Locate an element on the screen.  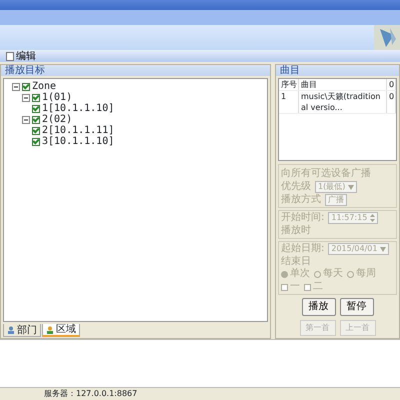
table-cell: 0 is located at coordinates (391, 102).